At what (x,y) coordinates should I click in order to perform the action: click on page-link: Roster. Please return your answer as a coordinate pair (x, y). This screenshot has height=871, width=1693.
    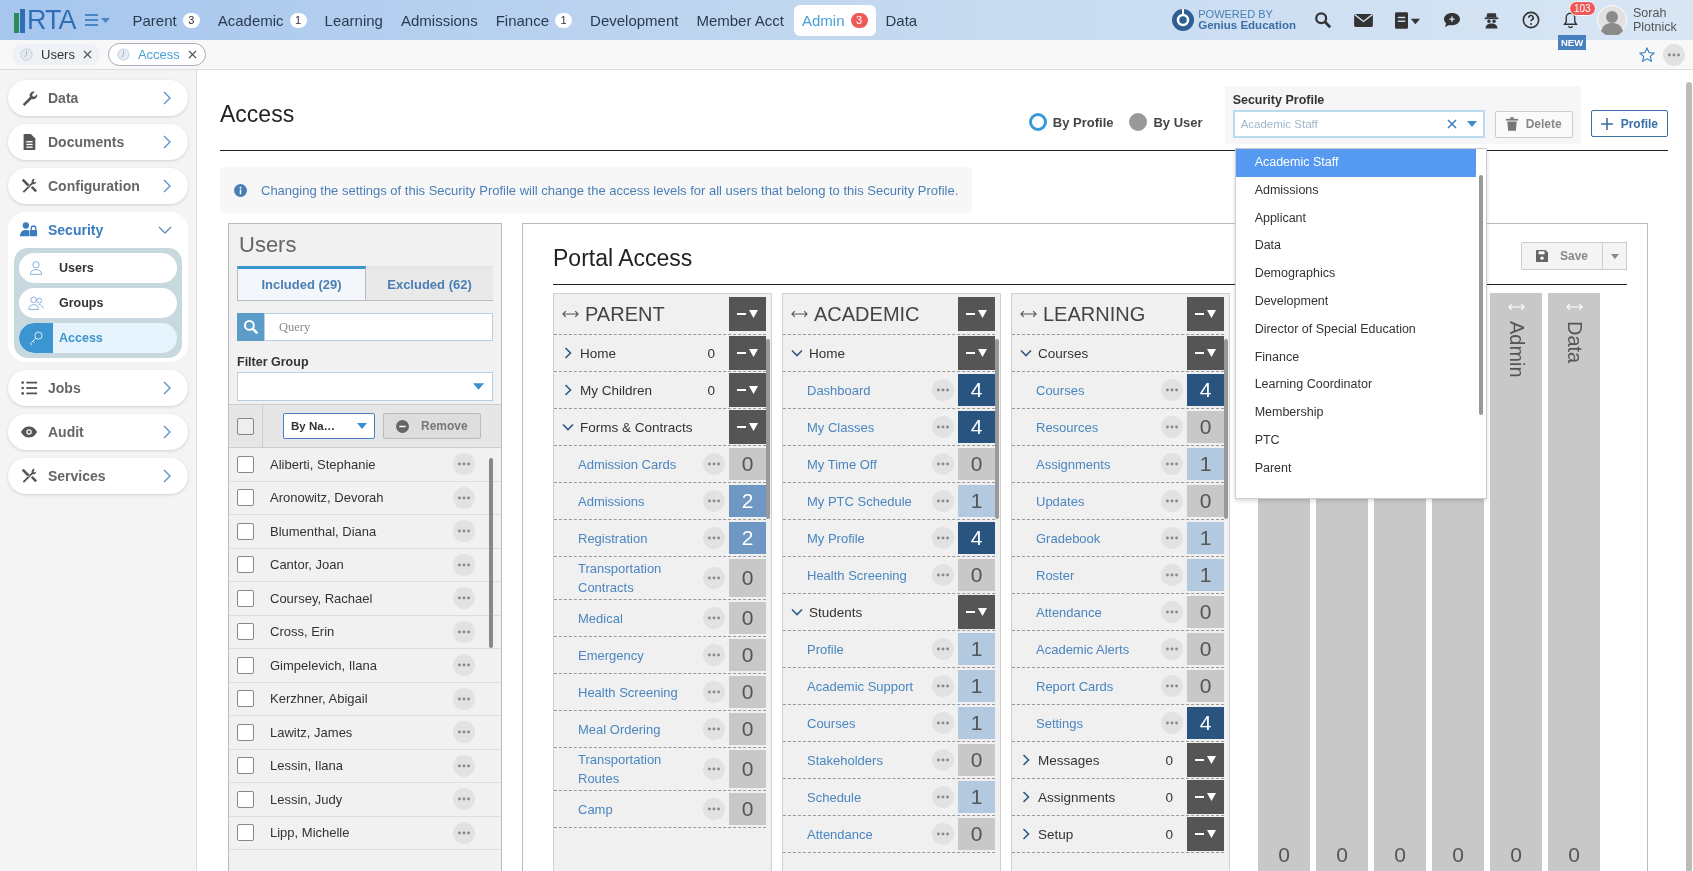
    Looking at the image, I should click on (1096, 575).